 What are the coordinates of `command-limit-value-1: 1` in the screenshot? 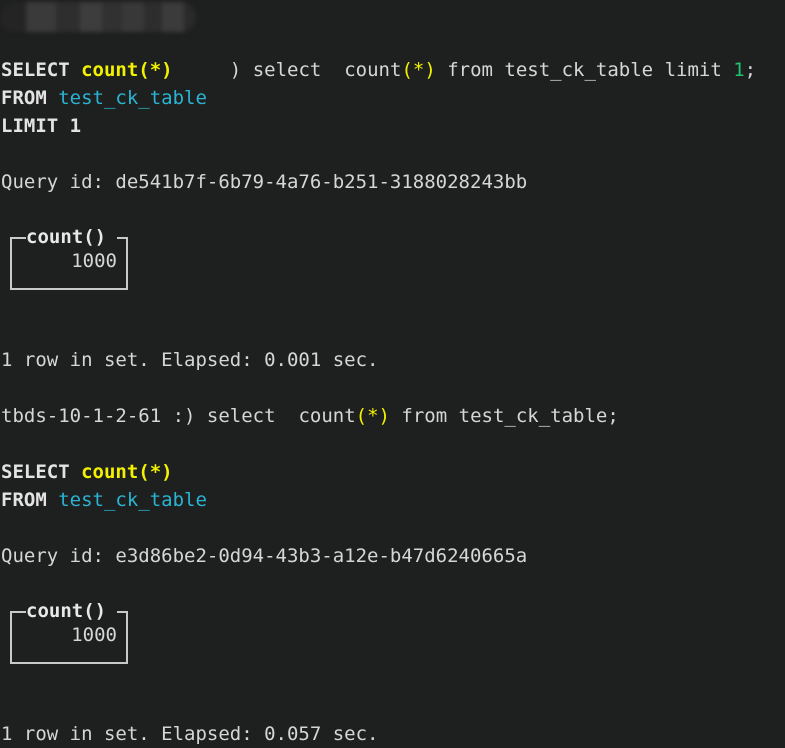 It's located at (739, 70).